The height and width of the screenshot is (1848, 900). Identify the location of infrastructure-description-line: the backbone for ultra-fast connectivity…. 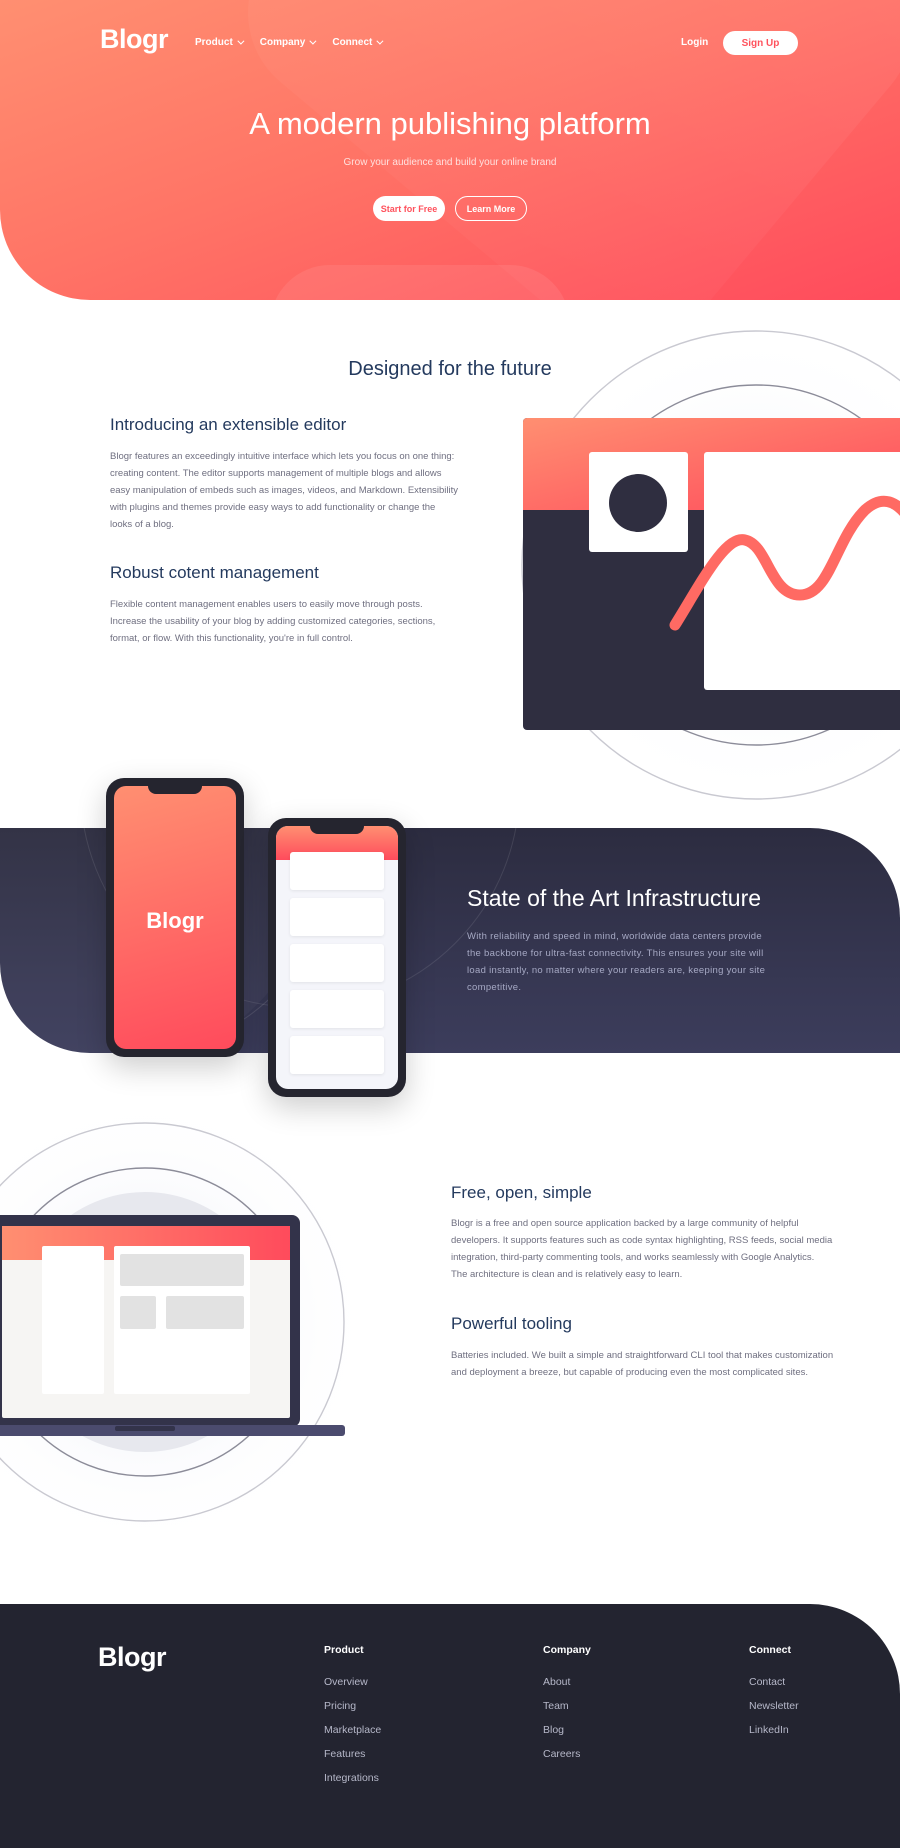
(615, 953).